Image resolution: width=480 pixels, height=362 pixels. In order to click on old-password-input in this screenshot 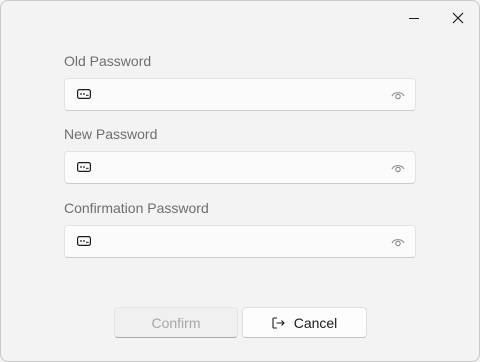, I will do `click(240, 94)`.